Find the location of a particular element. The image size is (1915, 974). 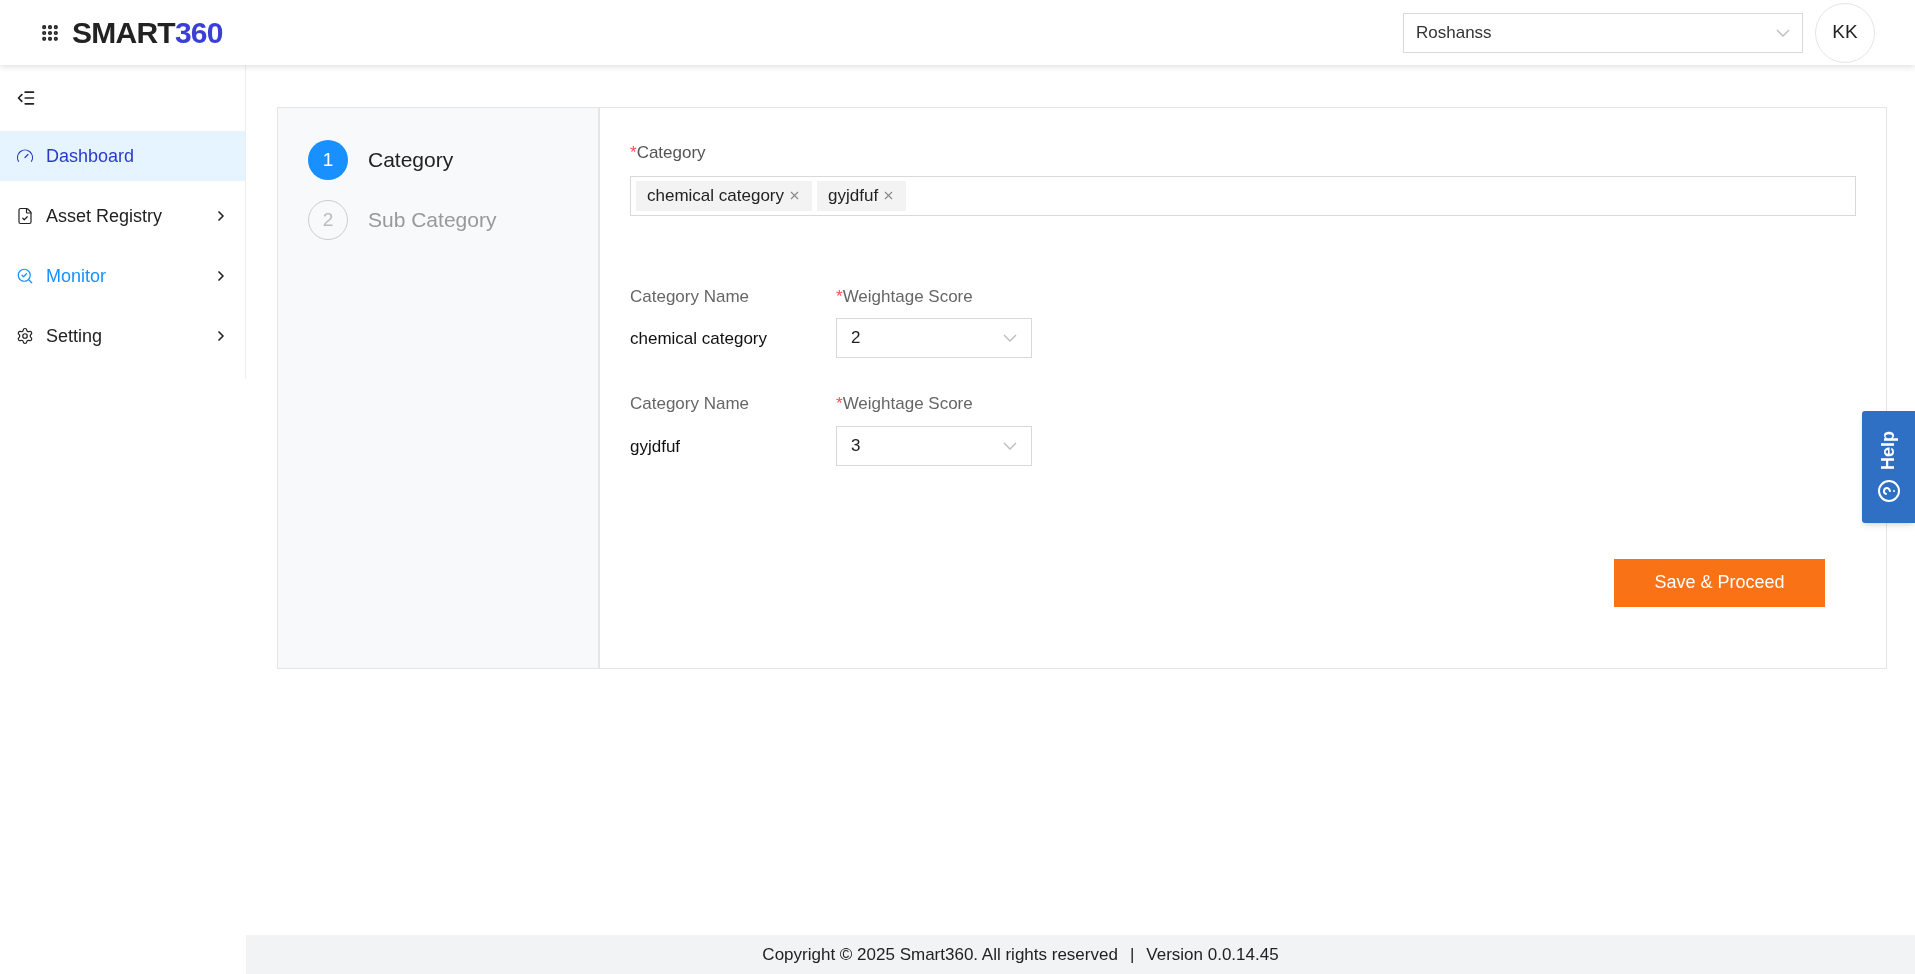

field-label: Category is located at coordinates (671, 153).